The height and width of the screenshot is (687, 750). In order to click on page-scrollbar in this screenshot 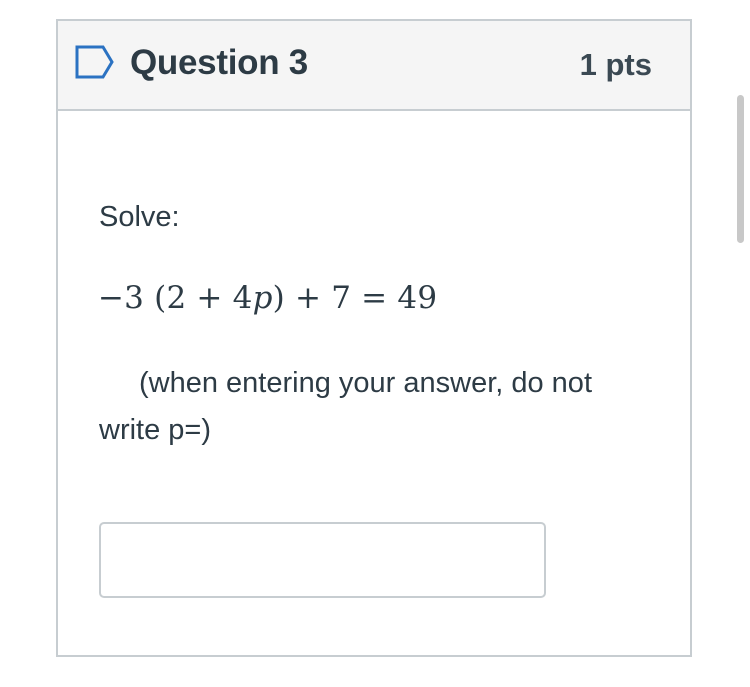, I will do `click(740, 169)`.